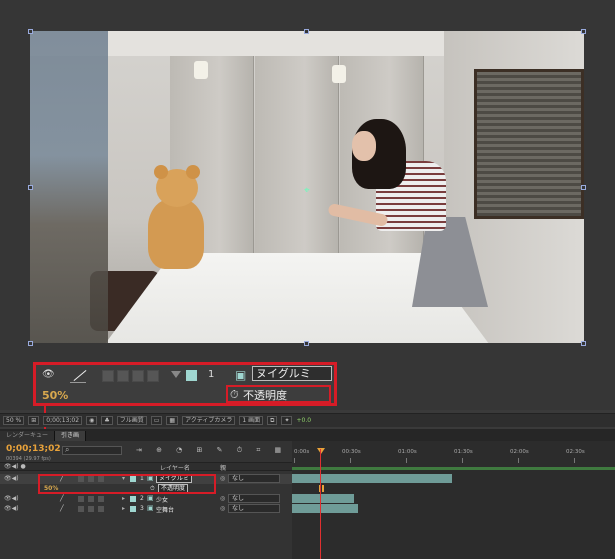 The height and width of the screenshot is (559, 615). Describe the element at coordinates (176, 234) in the screenshot. I see `teddy-bear` at that location.